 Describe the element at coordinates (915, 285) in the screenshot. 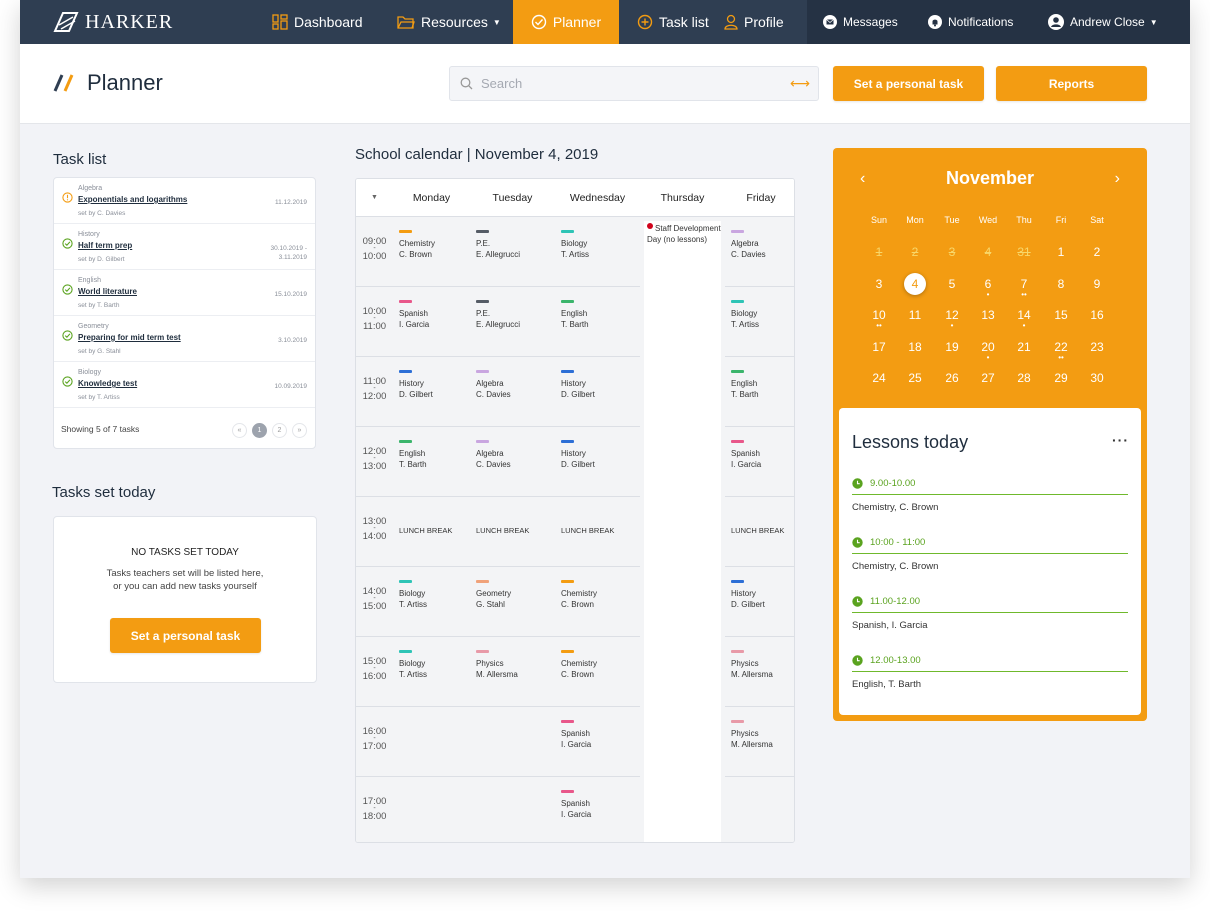

I see `calendar-day-today: 4` at that location.